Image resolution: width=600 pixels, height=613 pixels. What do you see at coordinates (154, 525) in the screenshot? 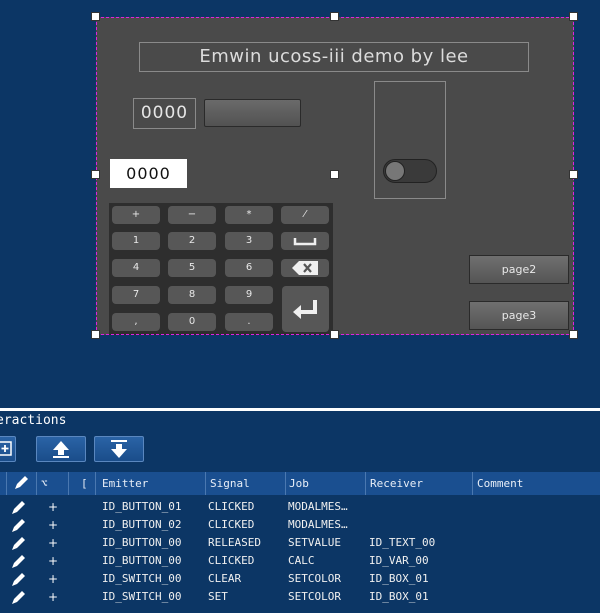
I see `cell-emitter: ID_BUTTON_02` at bounding box center [154, 525].